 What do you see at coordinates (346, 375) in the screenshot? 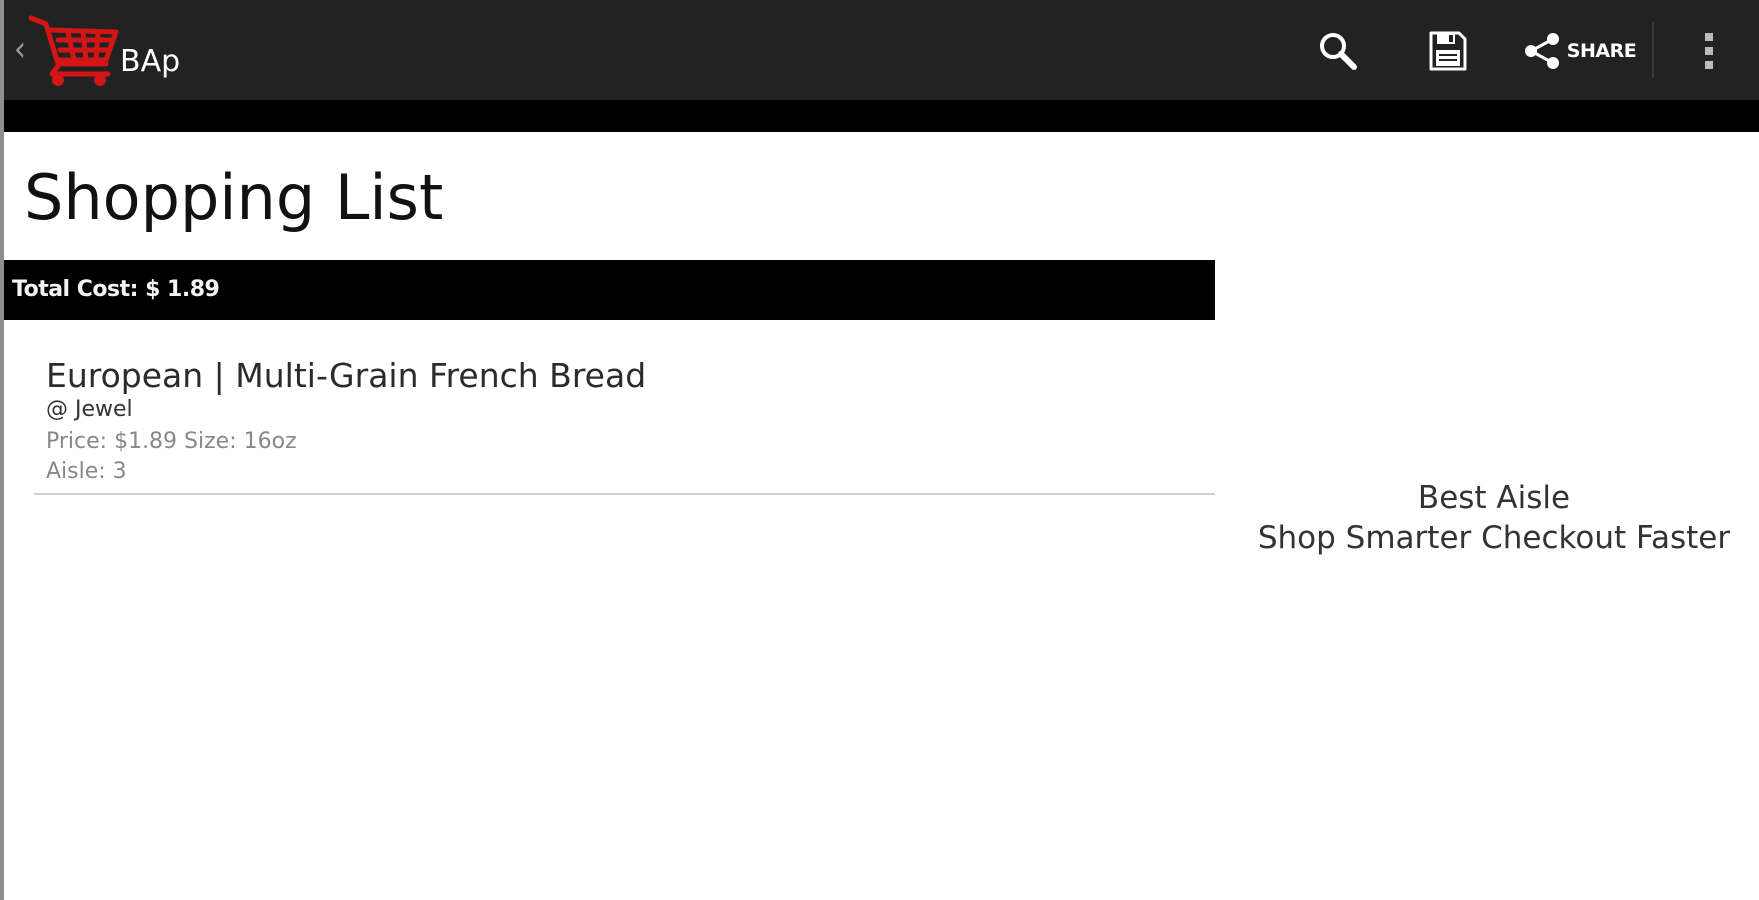
I see `item-name: European | Multi-Grain French Bread` at bounding box center [346, 375].